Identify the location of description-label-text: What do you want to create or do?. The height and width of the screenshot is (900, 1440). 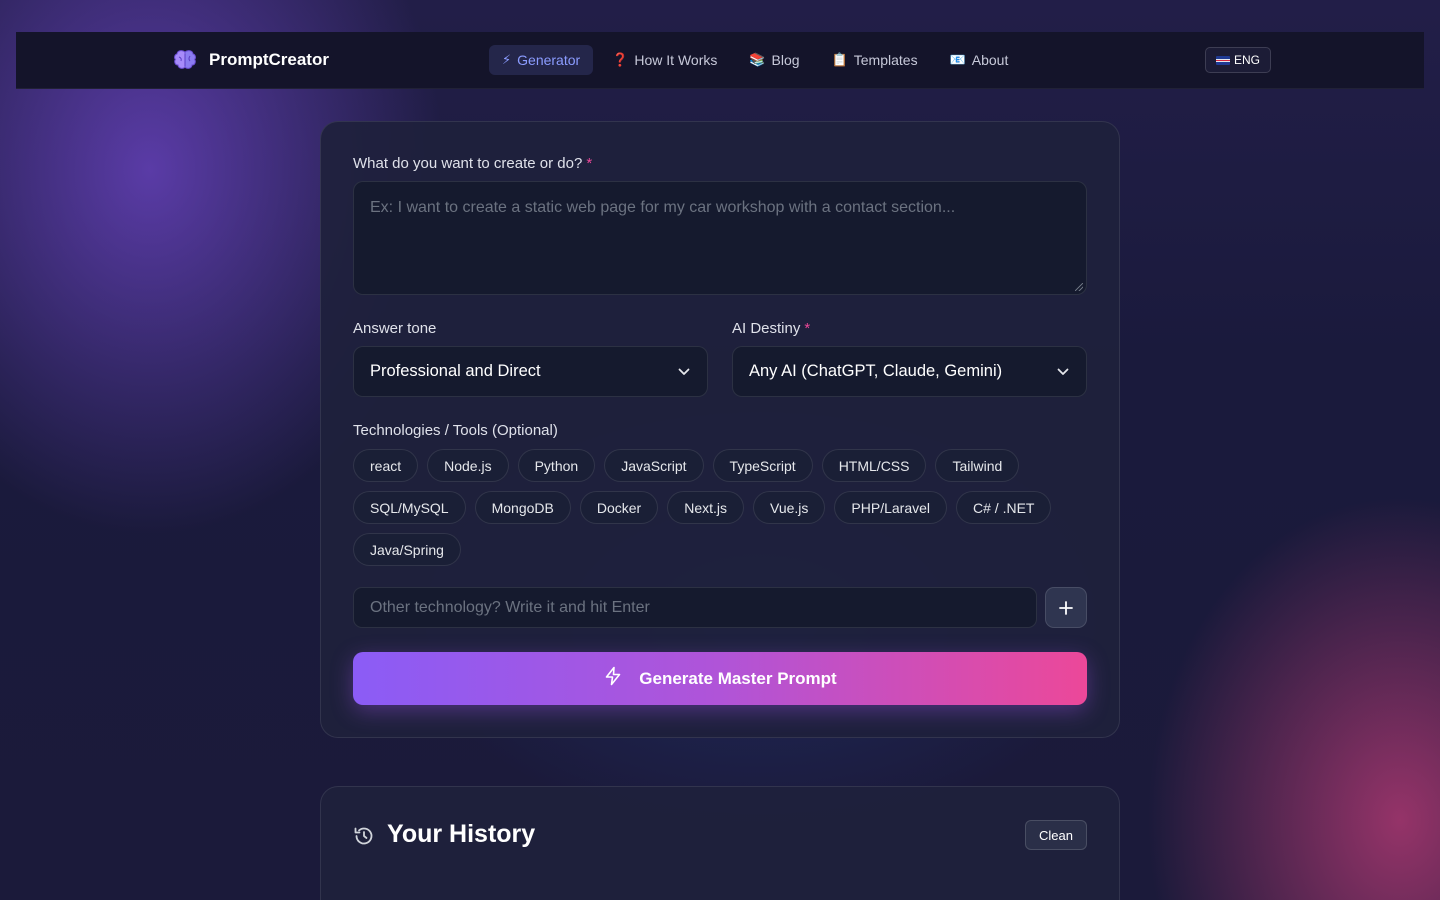
(468, 163).